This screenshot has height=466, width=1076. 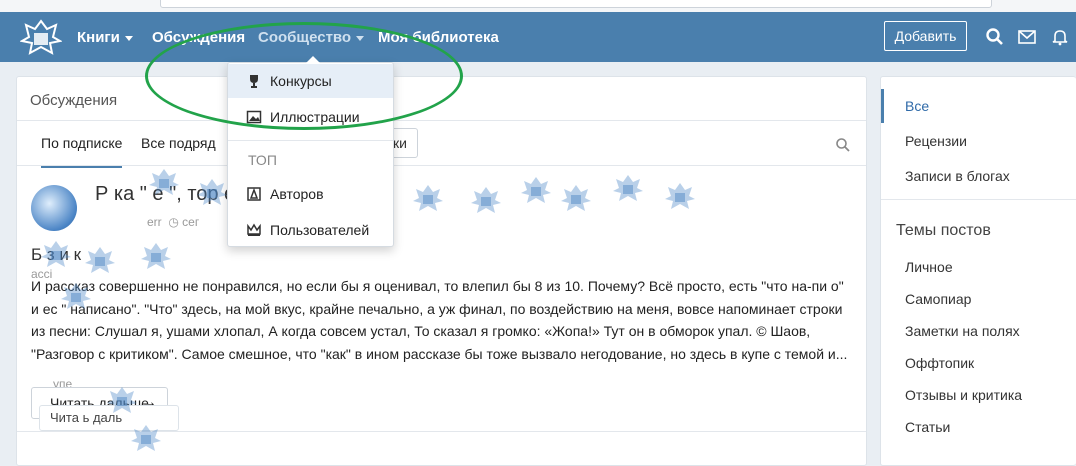 I want to click on nav-my-library: Моя библиотека, so click(x=438, y=37).